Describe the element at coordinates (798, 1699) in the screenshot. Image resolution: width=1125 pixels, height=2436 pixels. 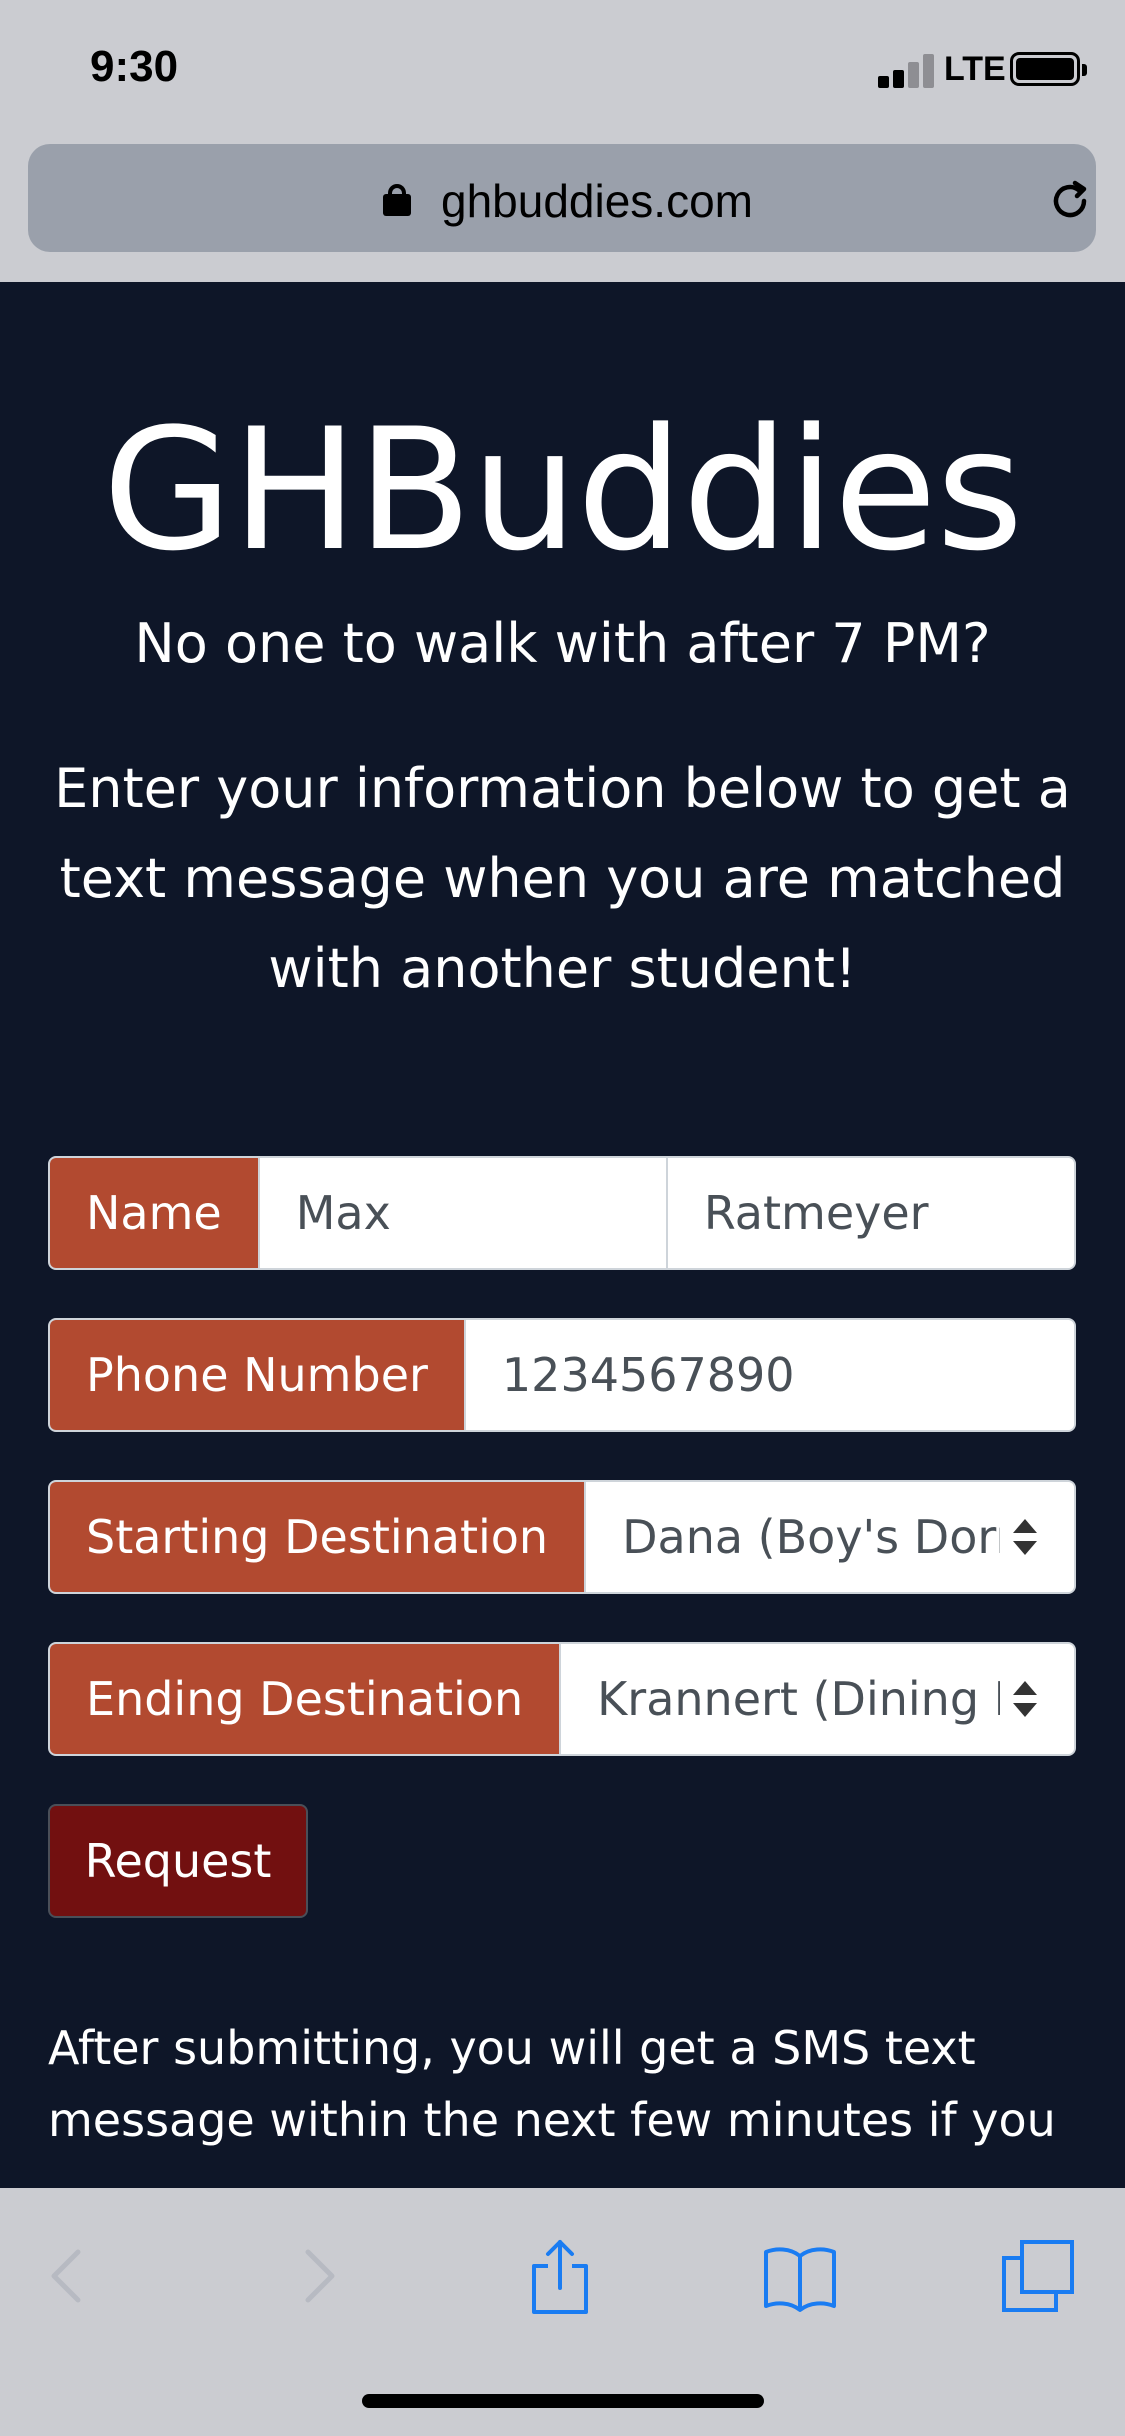
I see `end-destination-value: Krannert (Dining H` at that location.